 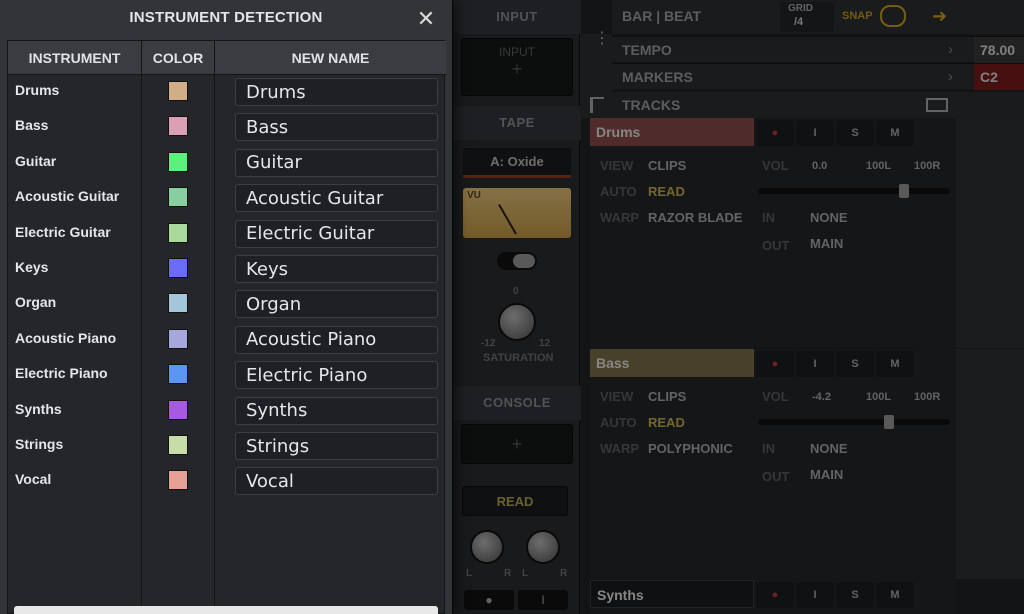 I want to click on plus-icon: +, so click(x=517, y=69).